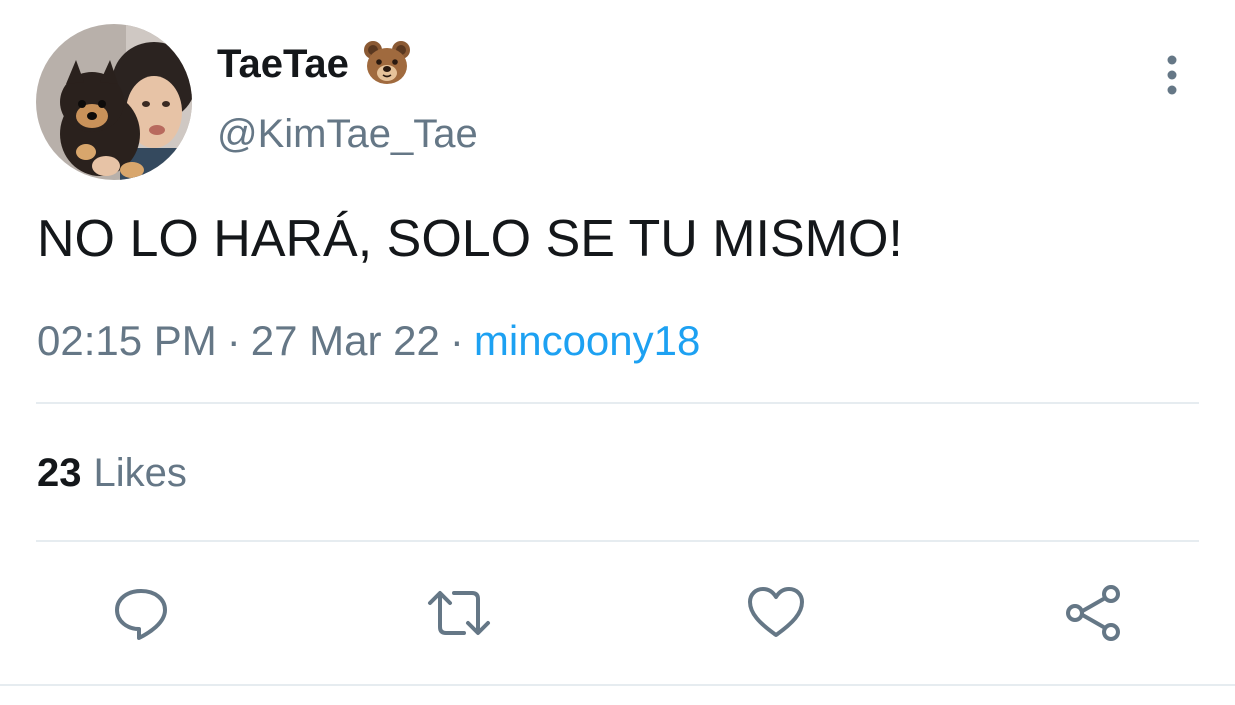 Image resolution: width=1235 pixels, height=705 pixels. I want to click on user-handle: @KimTae_Tae, so click(347, 134).